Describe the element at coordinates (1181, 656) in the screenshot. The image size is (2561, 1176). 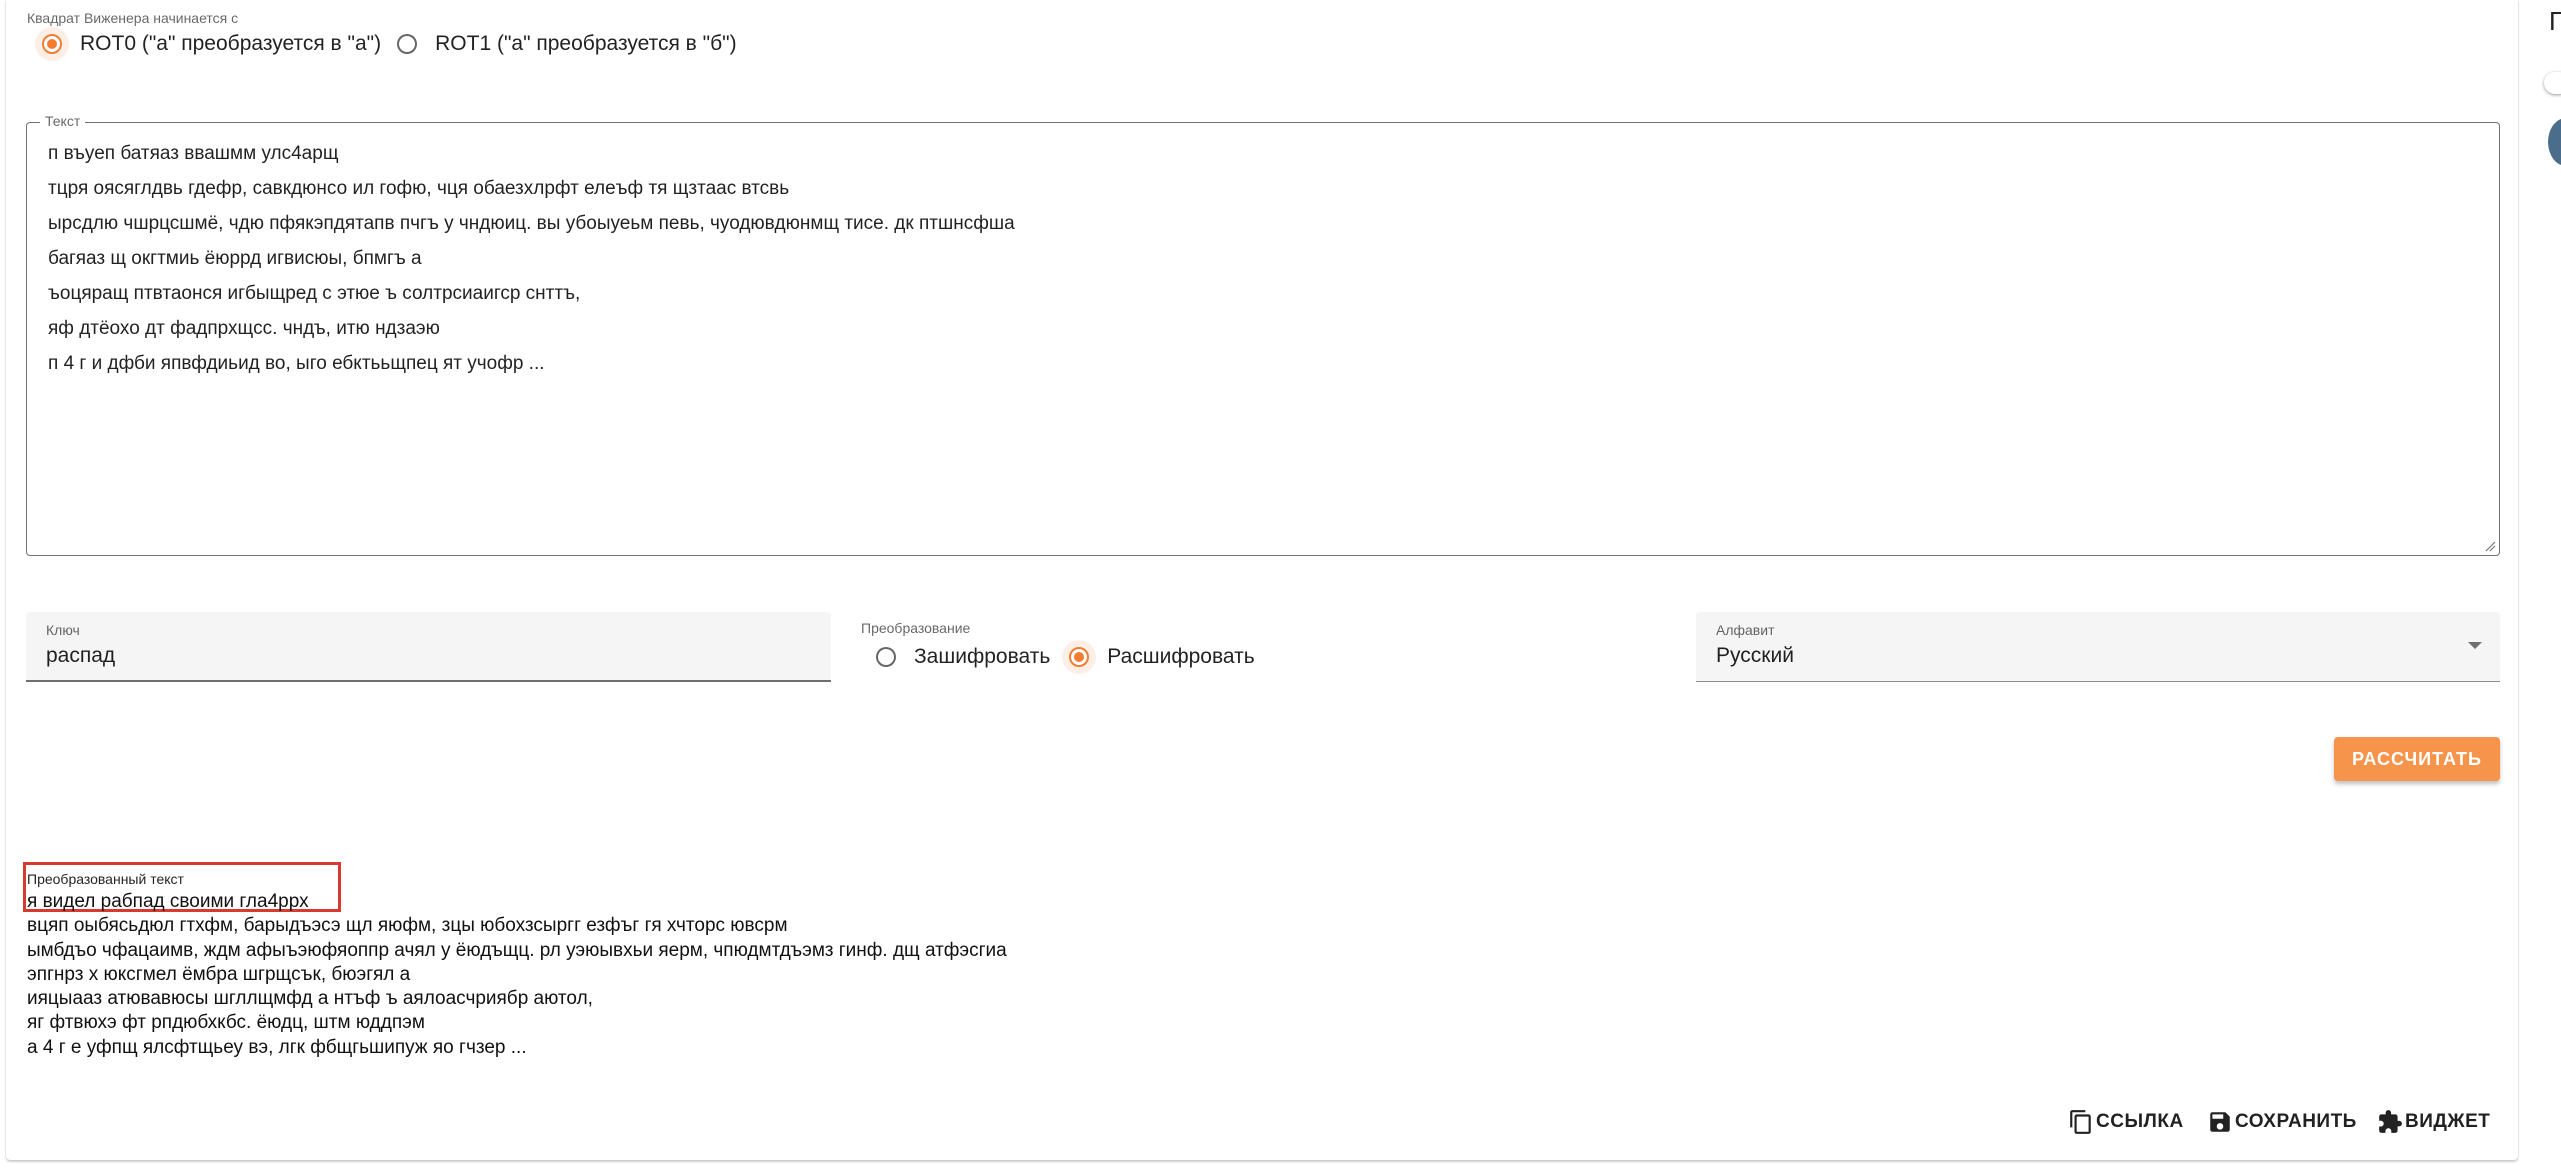
I see `decrypt-label: Расшифровать` at that location.